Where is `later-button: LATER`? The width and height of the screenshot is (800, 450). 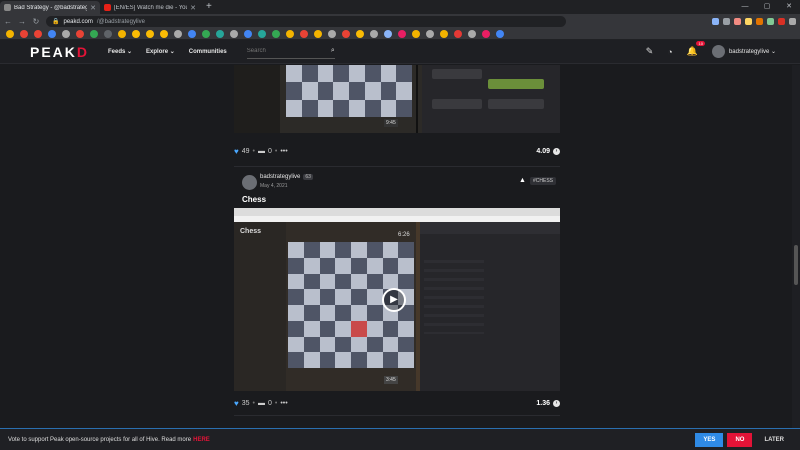
later-button: LATER is located at coordinates (774, 440).